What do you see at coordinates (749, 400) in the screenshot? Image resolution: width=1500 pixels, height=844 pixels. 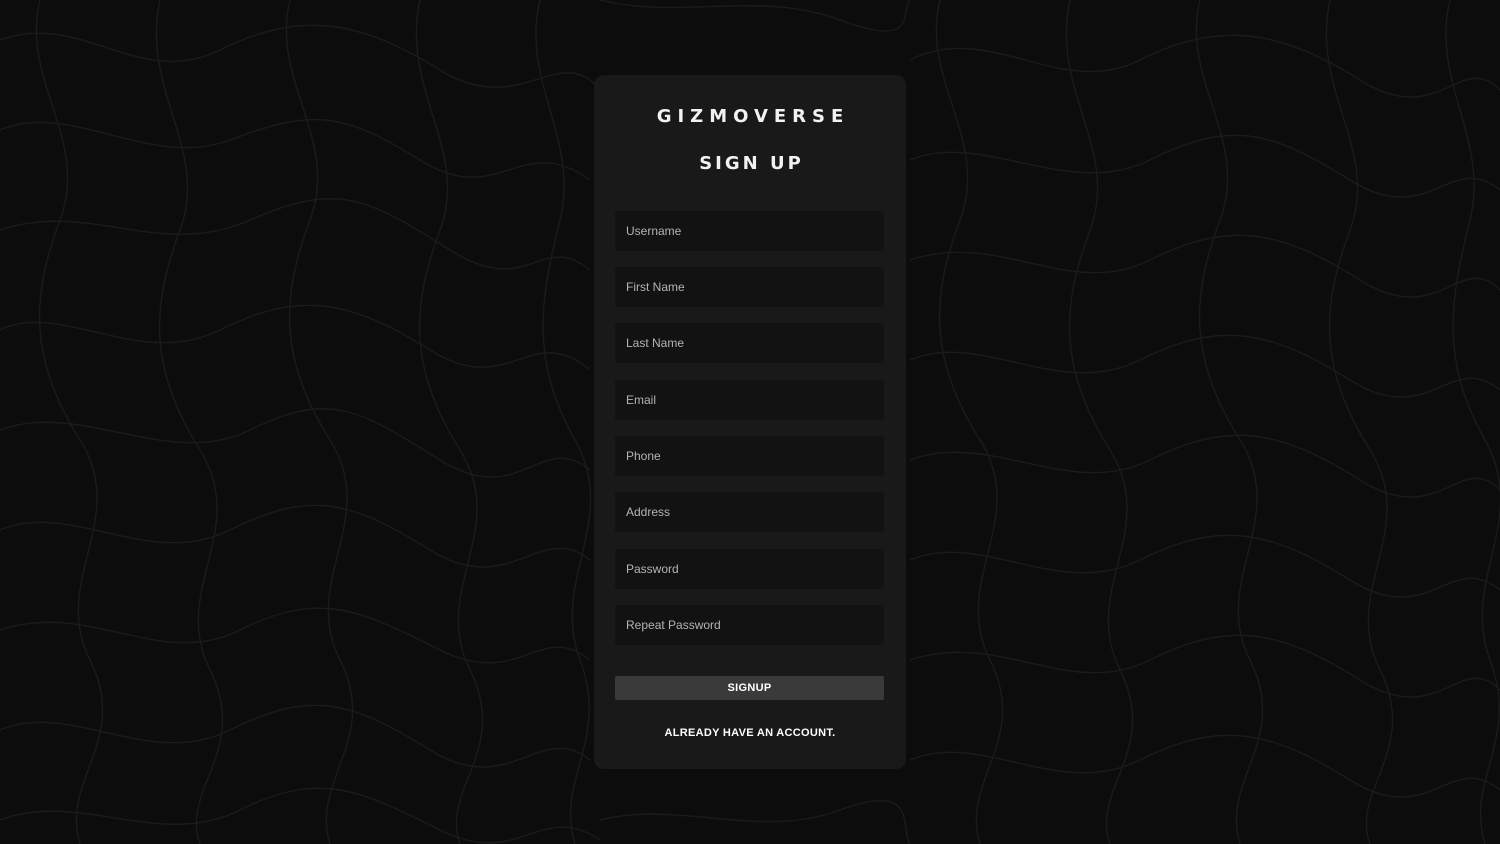 I see `email-input` at bounding box center [749, 400].